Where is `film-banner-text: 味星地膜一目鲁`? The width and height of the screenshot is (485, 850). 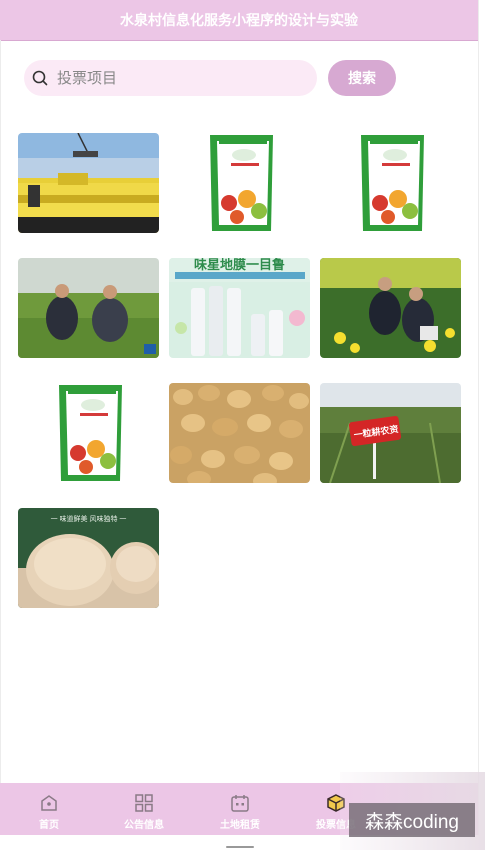
film-banner-text: 味星地膜一目鲁 is located at coordinates (239, 265).